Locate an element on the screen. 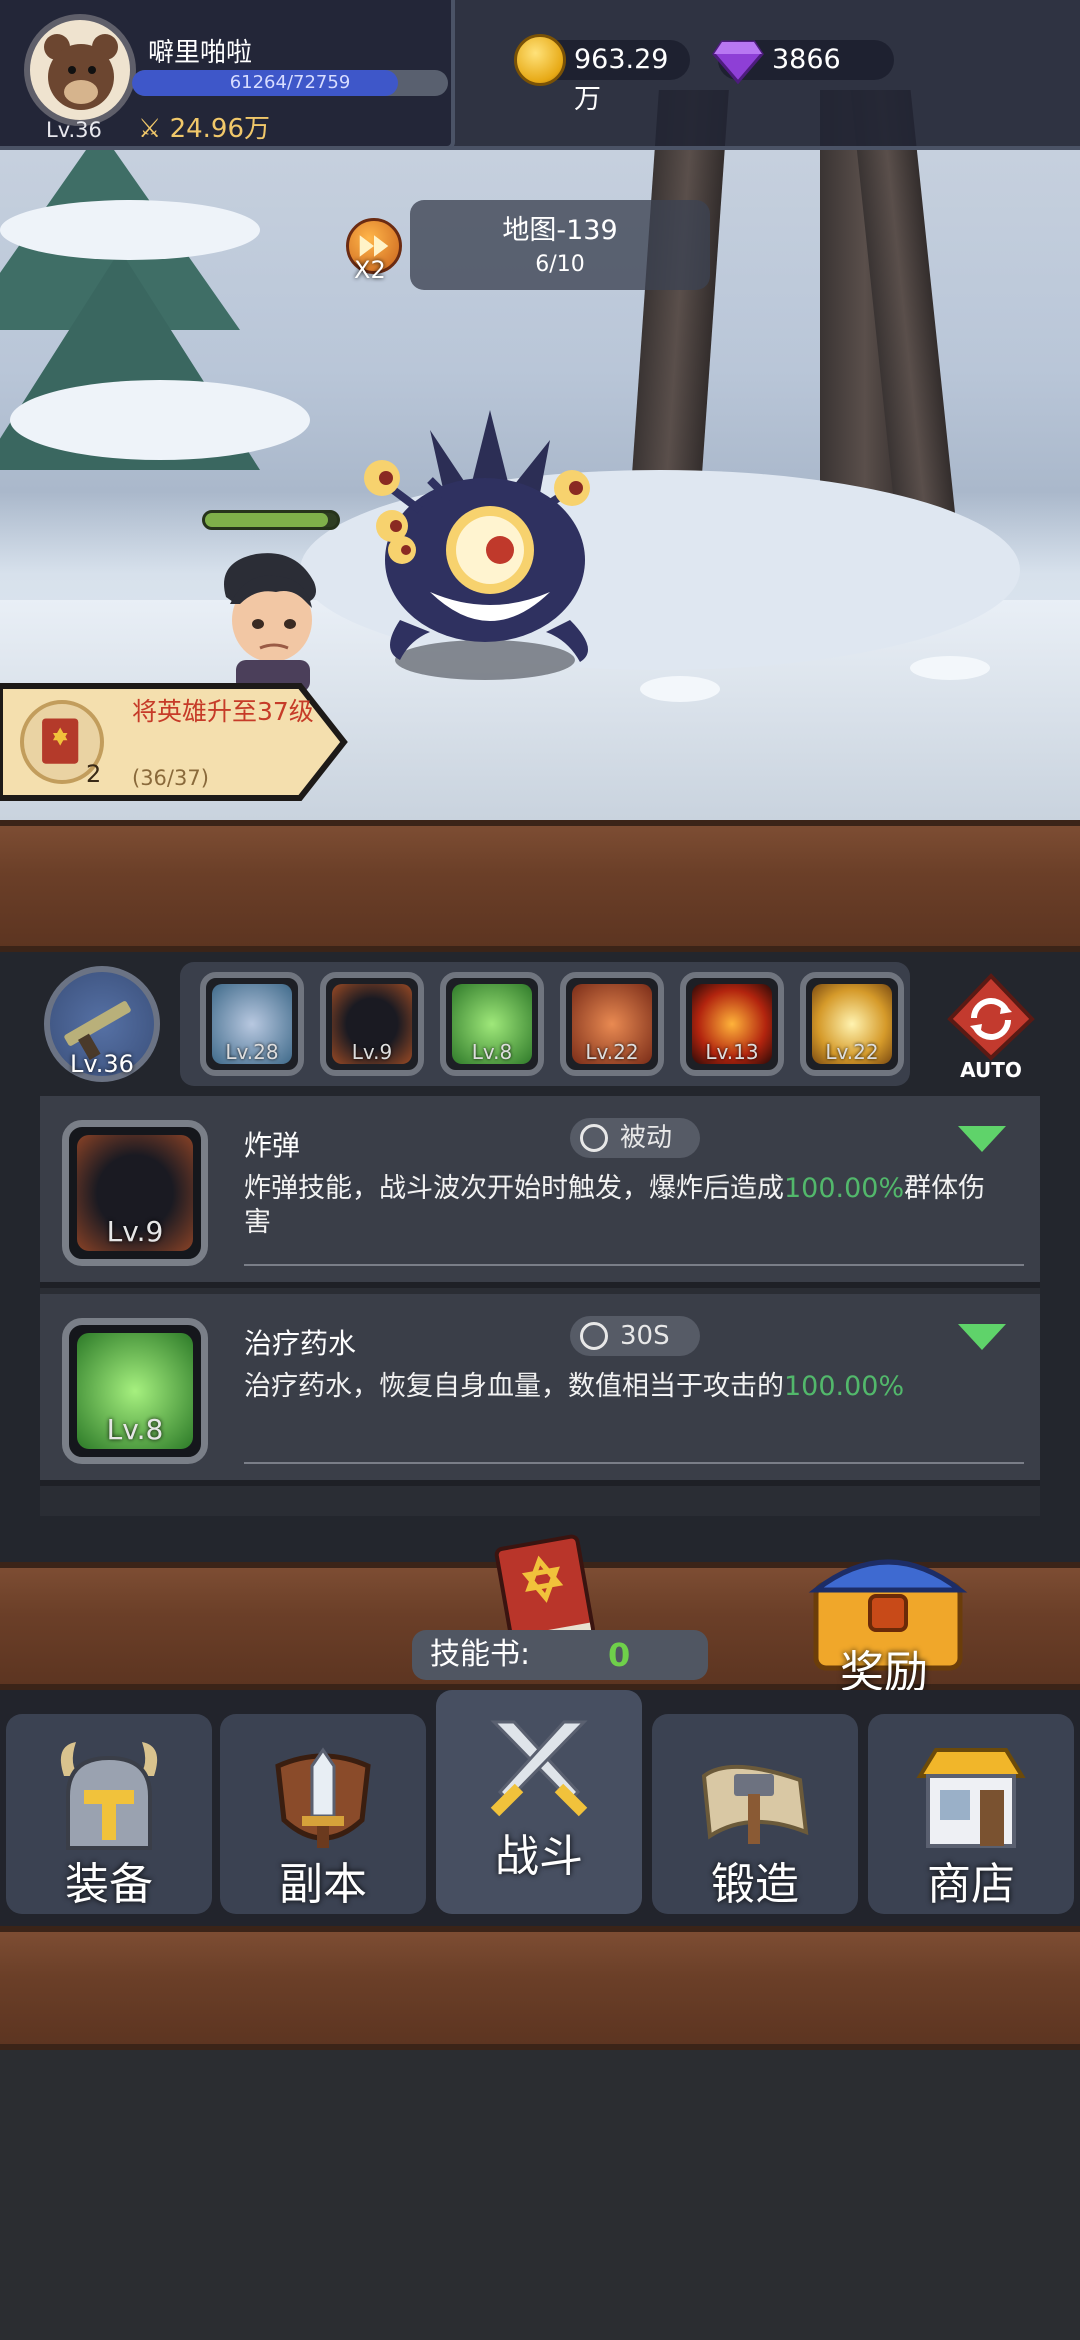 The height and width of the screenshot is (2340, 1080). nav-label: 锻造 is located at coordinates (755, 1884).